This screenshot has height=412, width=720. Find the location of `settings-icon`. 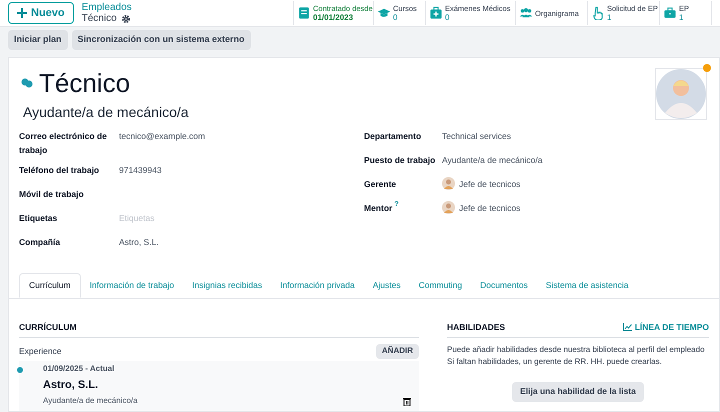

settings-icon is located at coordinates (125, 19).